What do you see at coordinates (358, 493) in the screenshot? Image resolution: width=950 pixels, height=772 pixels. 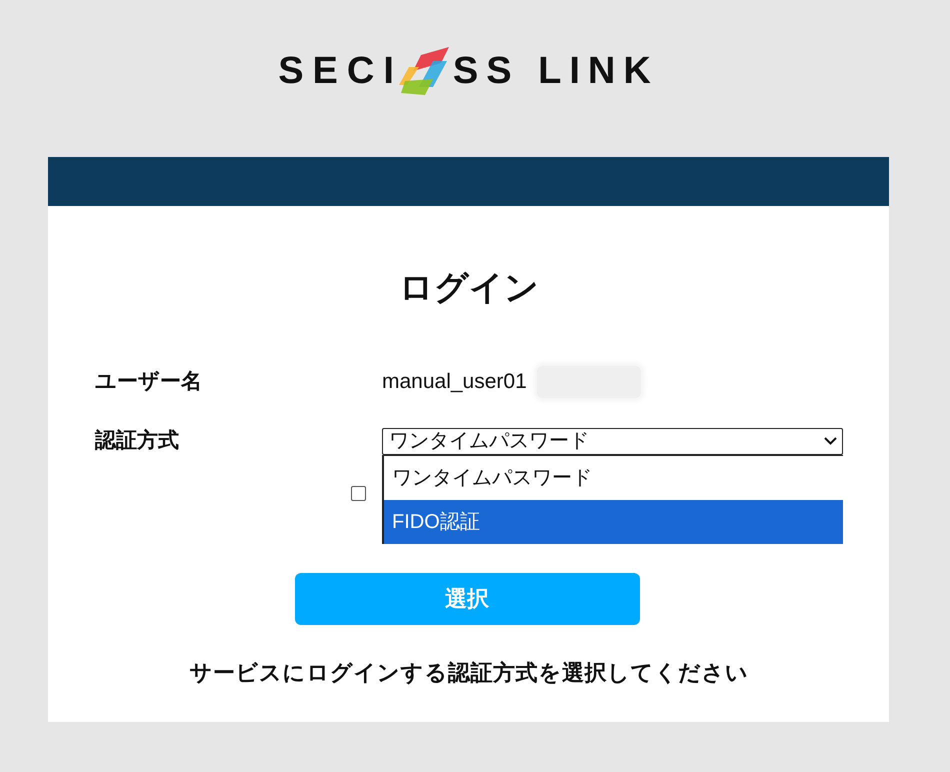 I see `checkbox` at bounding box center [358, 493].